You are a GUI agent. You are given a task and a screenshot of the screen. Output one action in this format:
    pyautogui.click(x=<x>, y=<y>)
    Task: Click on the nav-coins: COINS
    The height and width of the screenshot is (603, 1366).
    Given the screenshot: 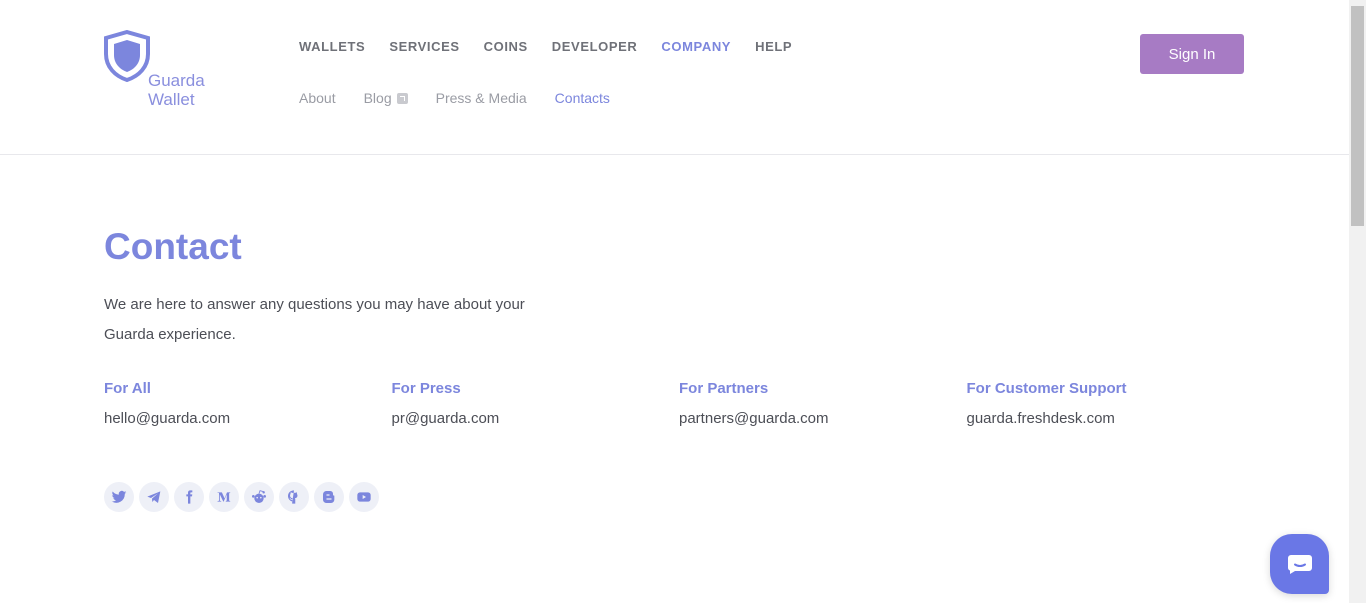 What is the action you would take?
    pyautogui.click(x=506, y=46)
    